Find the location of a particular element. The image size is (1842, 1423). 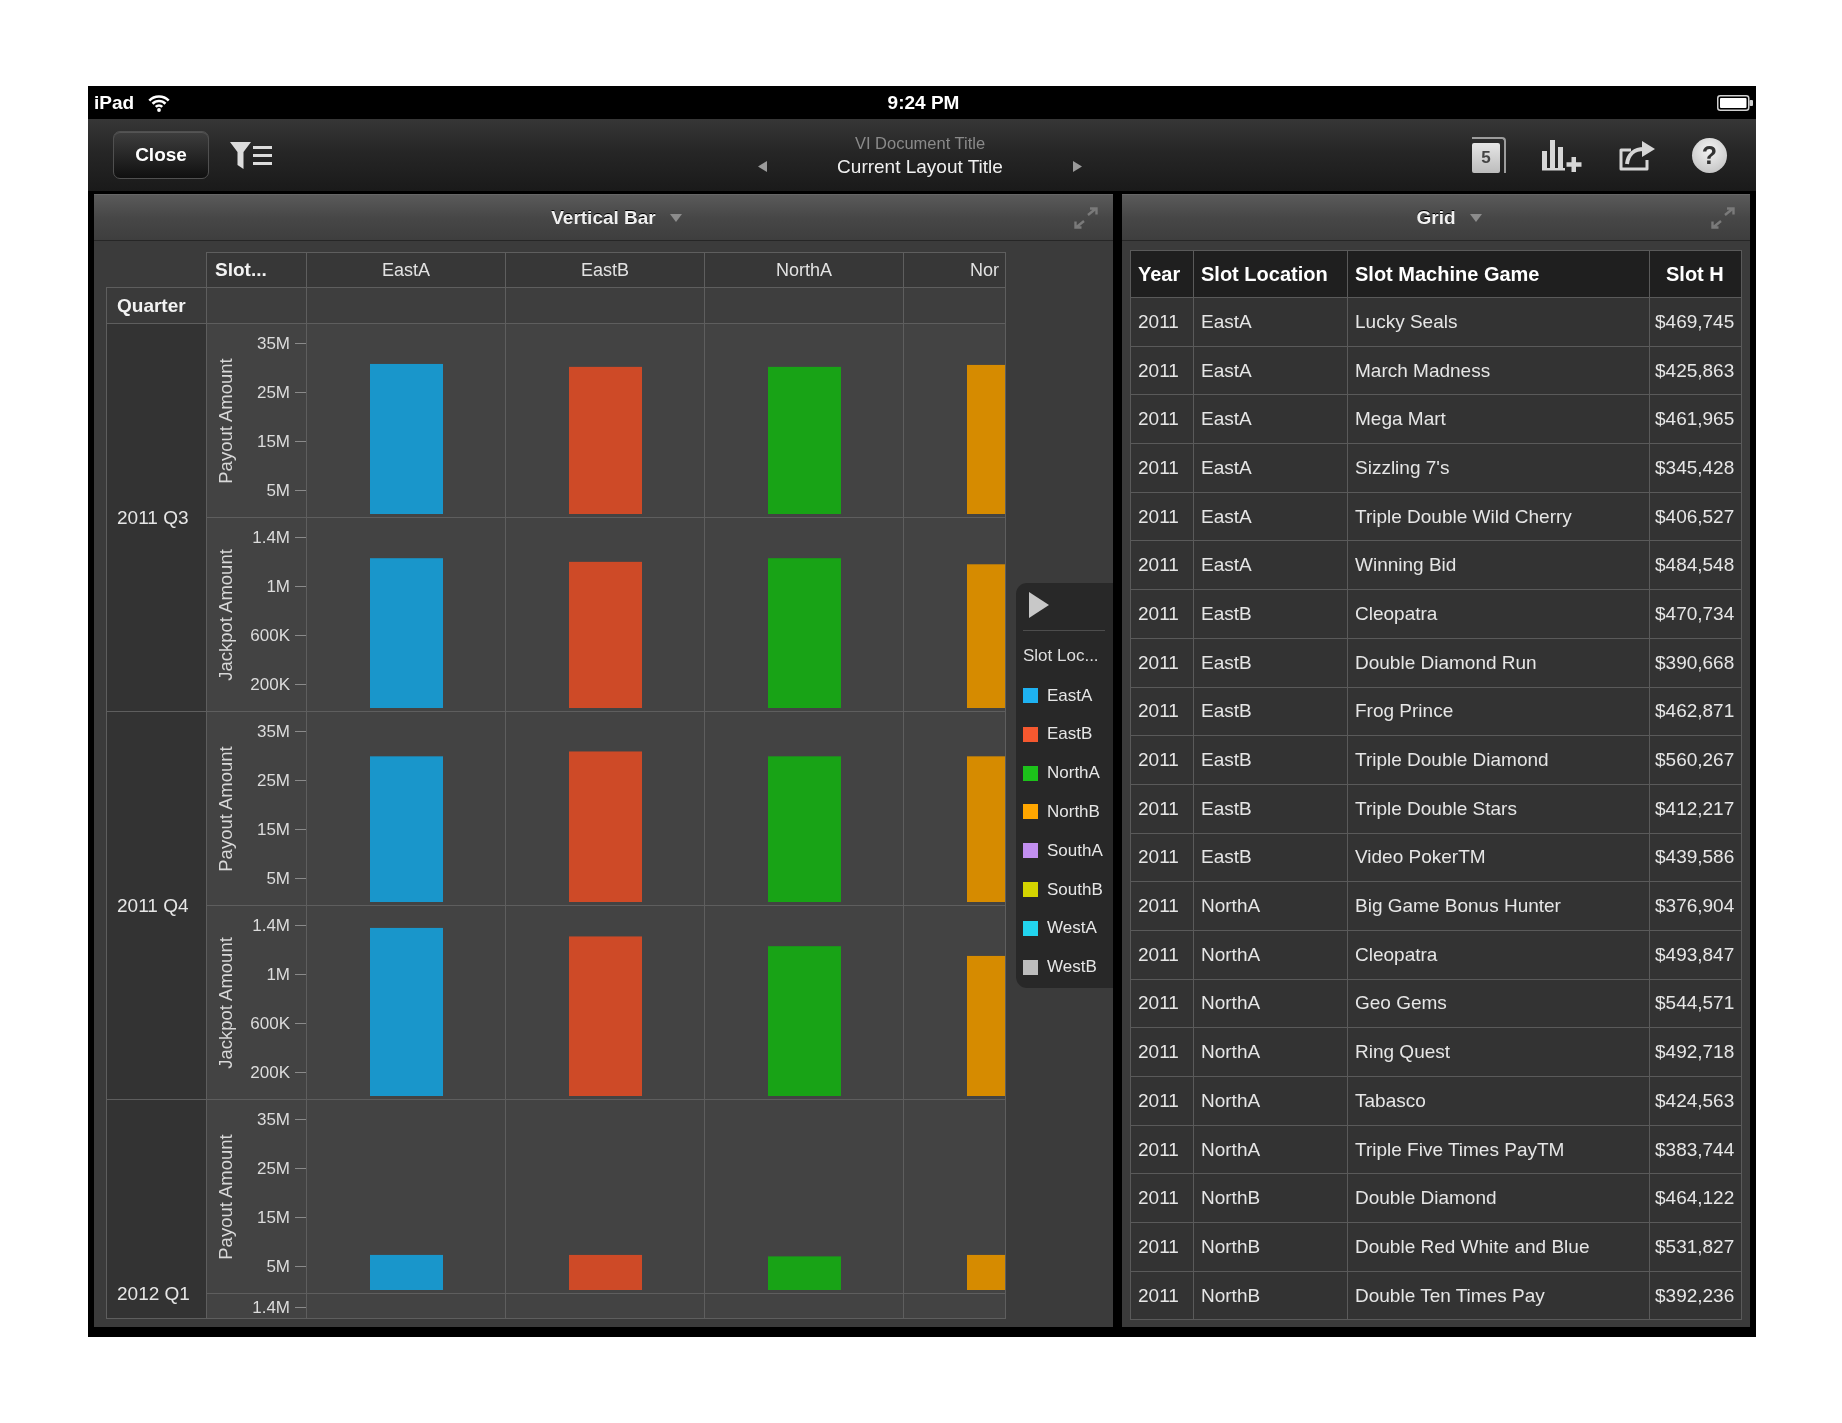

y-tick-label: 1.4M is located at coordinates (271, 925).